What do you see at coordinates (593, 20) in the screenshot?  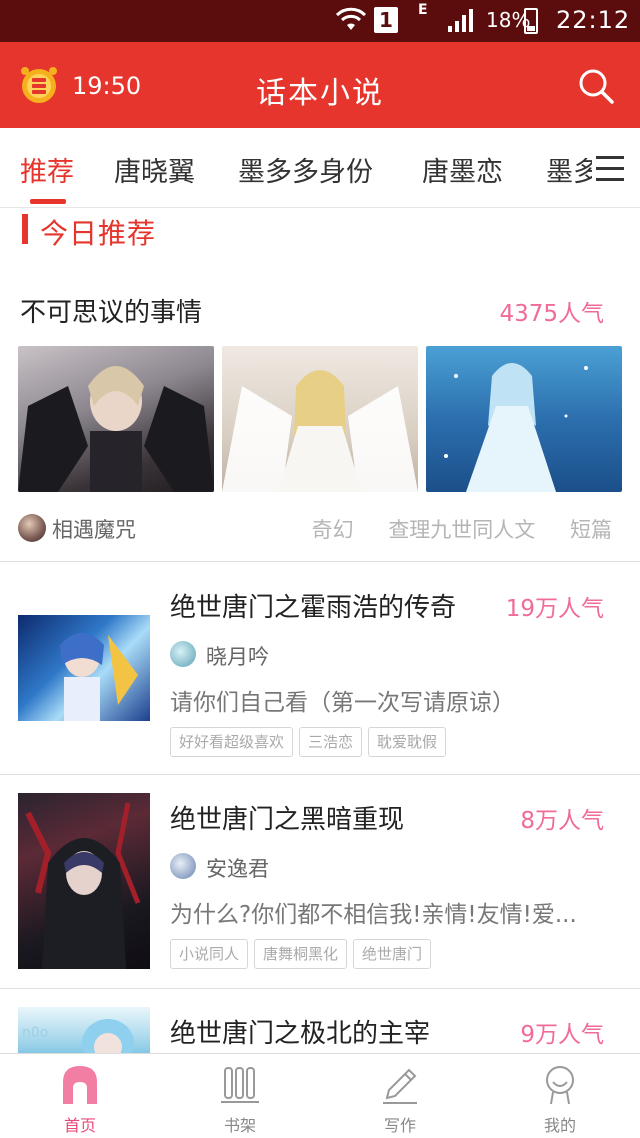 I see `clock: 22:12` at bounding box center [593, 20].